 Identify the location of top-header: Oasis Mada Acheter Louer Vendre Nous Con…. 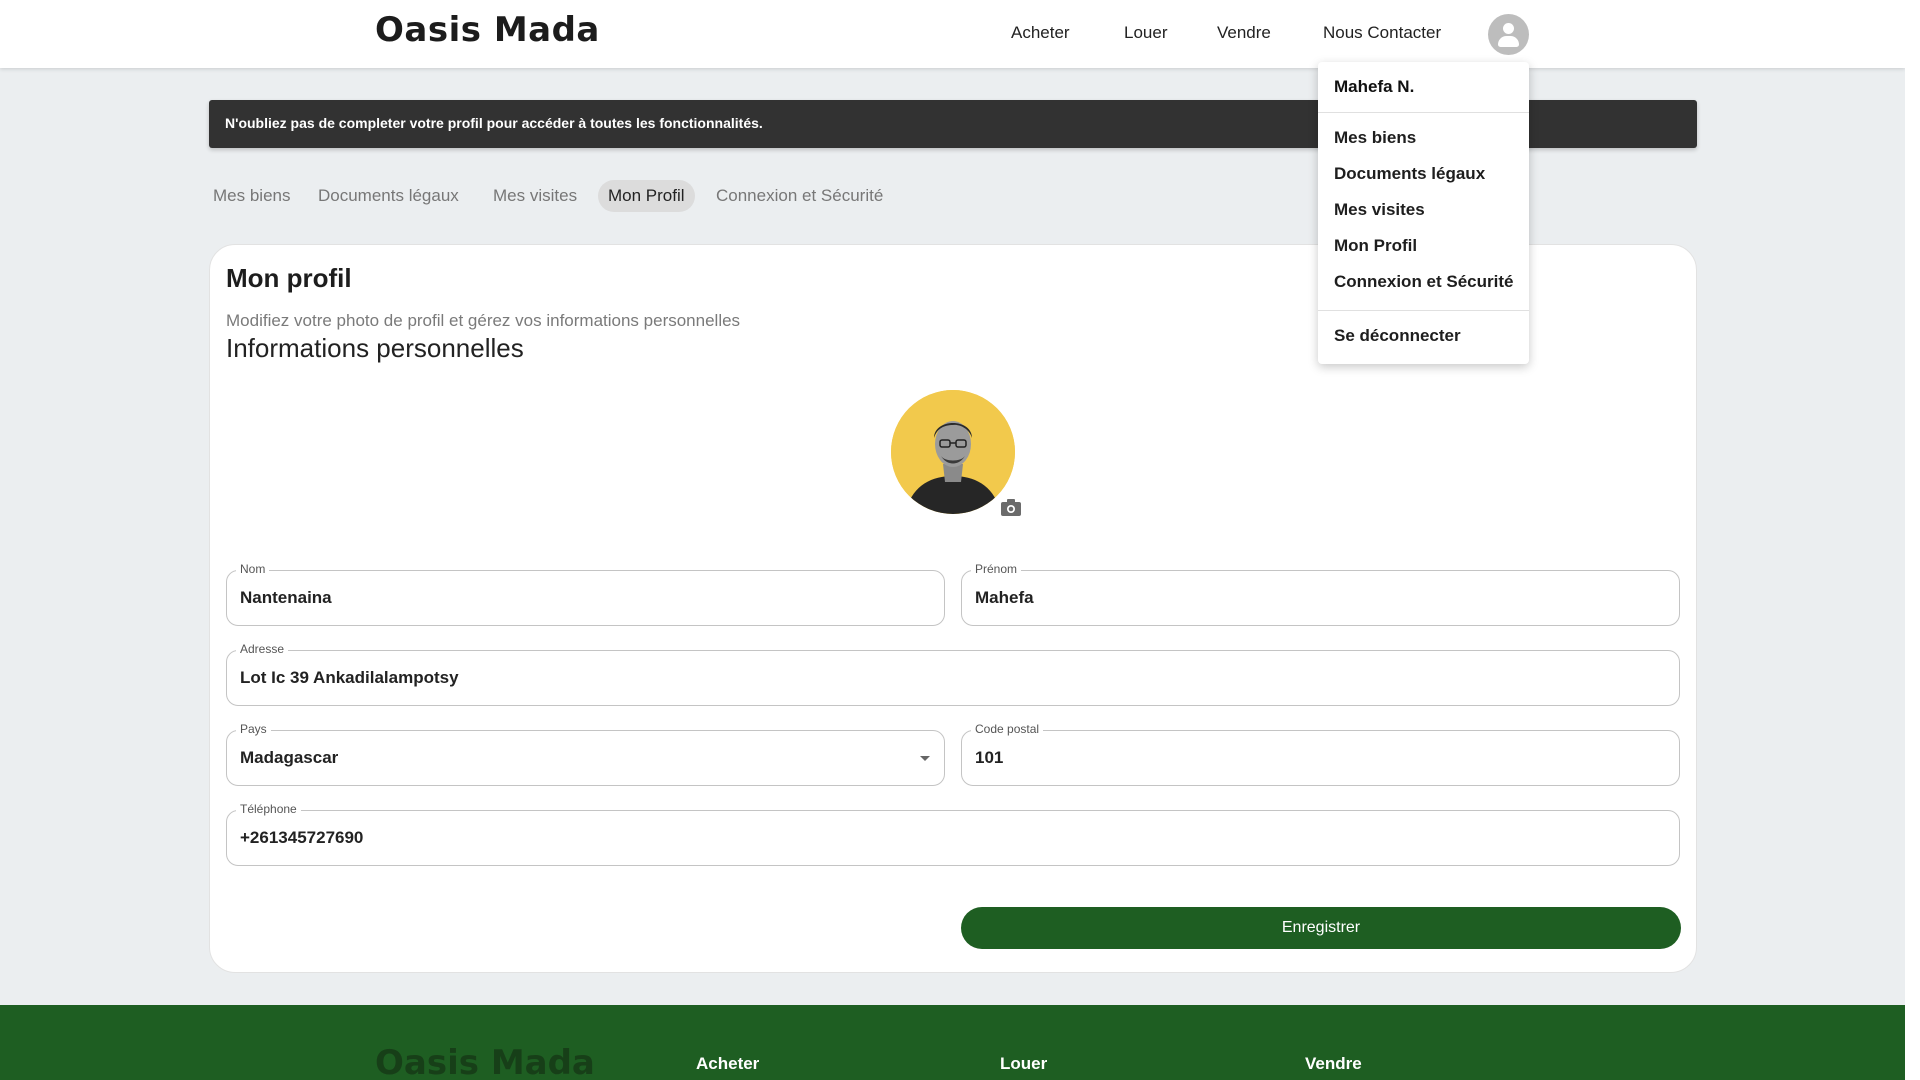
(952, 34).